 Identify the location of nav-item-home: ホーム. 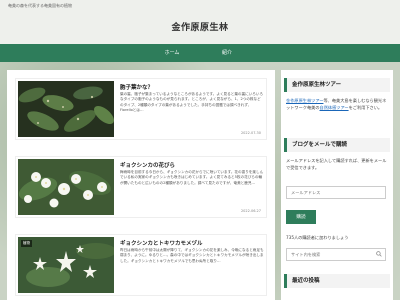
(172, 53).